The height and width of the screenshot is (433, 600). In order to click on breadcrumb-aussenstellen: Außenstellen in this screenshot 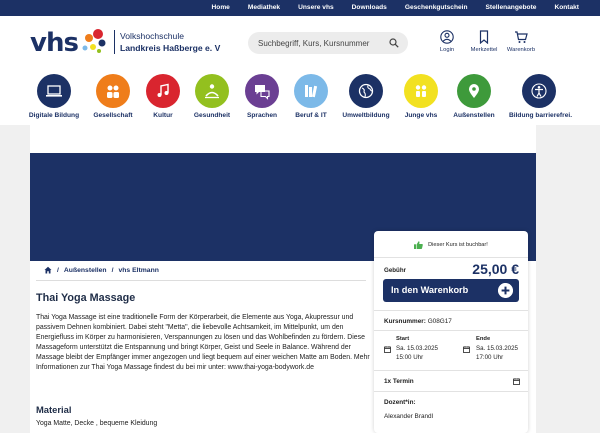, I will do `click(85, 270)`.